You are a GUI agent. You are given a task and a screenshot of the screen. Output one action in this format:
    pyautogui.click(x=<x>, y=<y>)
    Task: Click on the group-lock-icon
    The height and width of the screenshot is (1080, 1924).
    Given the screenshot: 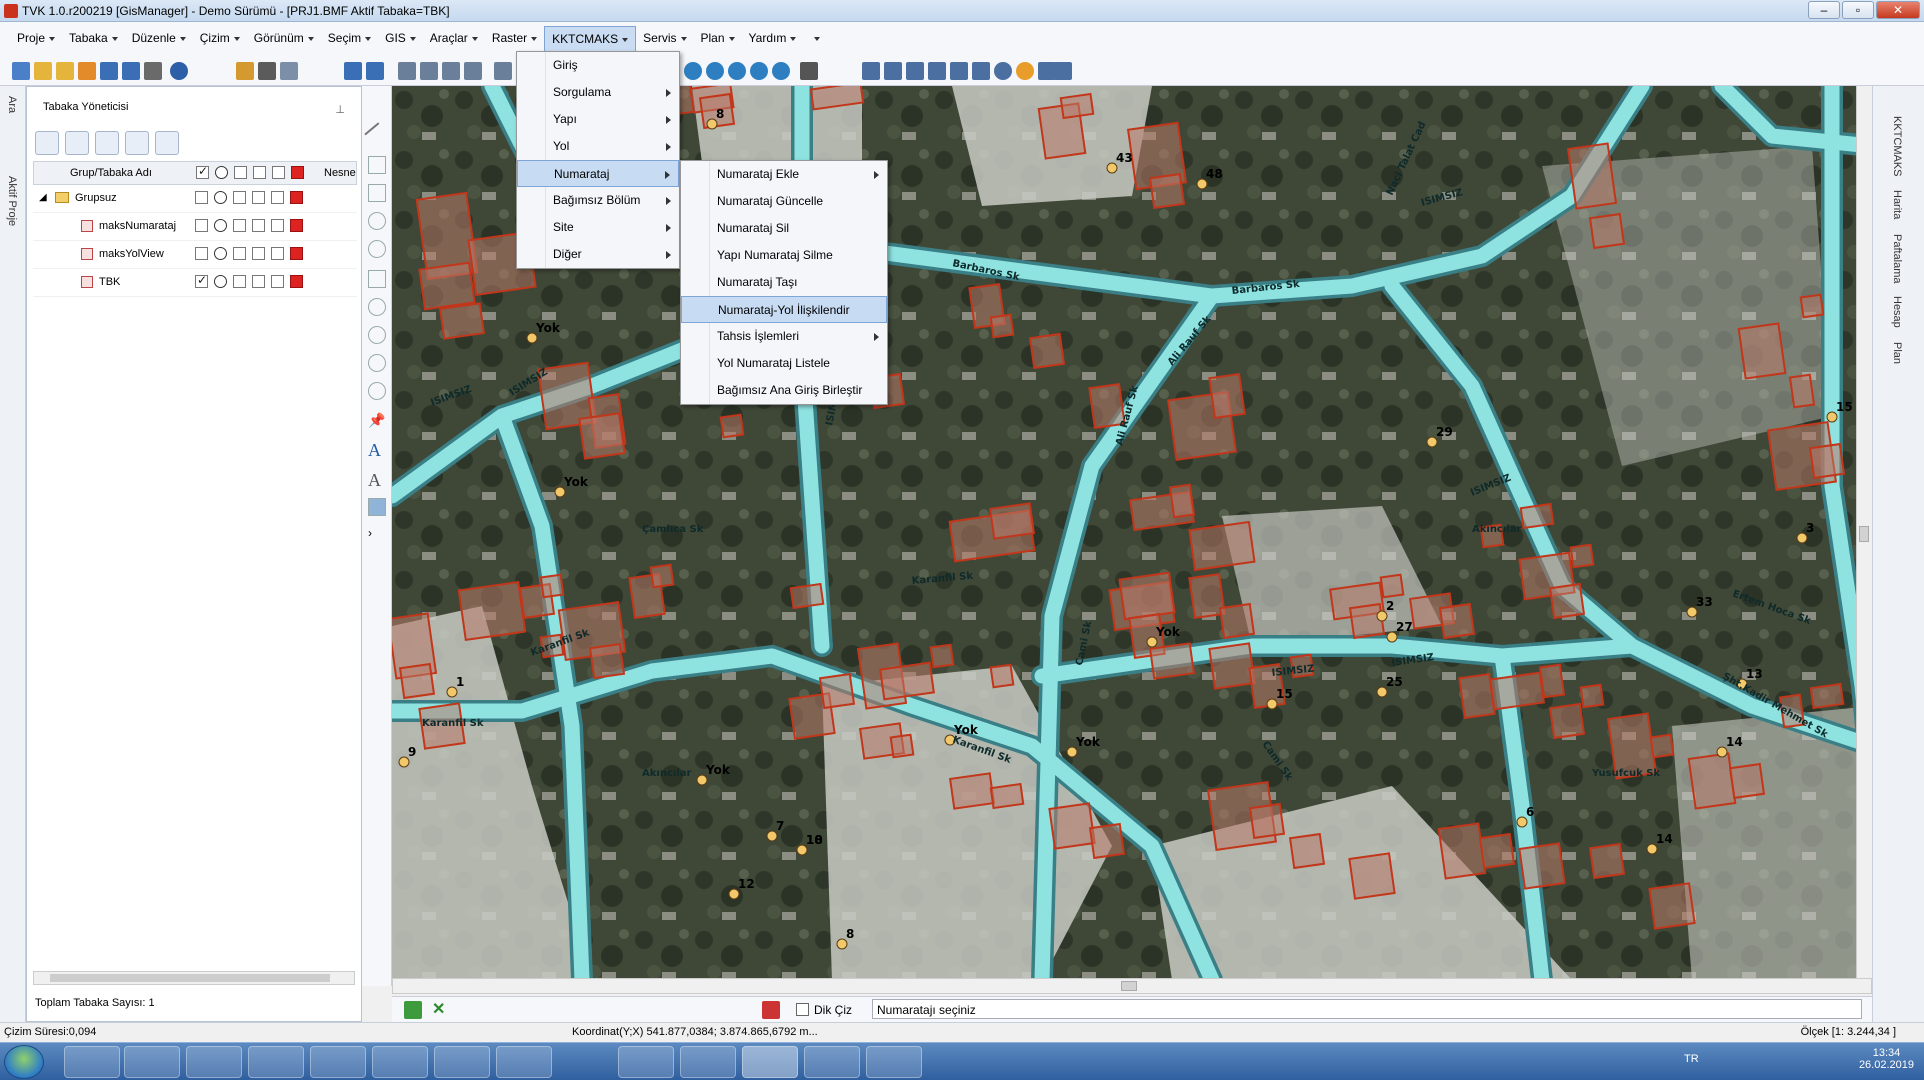 What is the action you would take?
    pyautogui.click(x=239, y=197)
    